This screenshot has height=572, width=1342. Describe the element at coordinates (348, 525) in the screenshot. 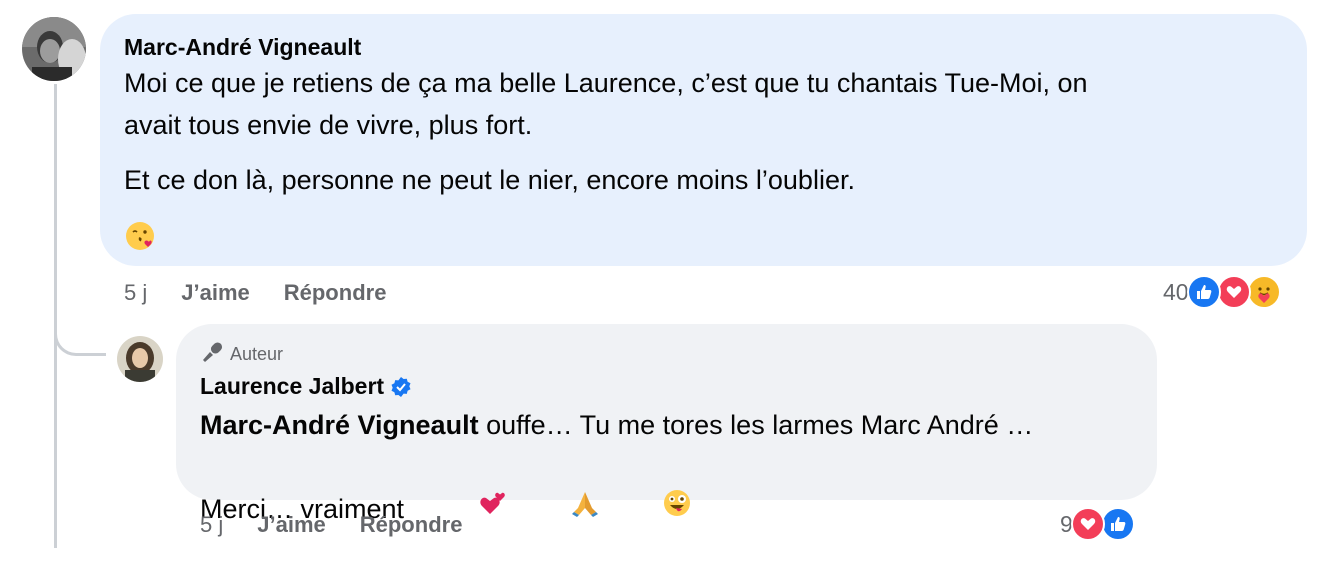

I see `reply-meta: 5 j J’aime Répondre` at that location.